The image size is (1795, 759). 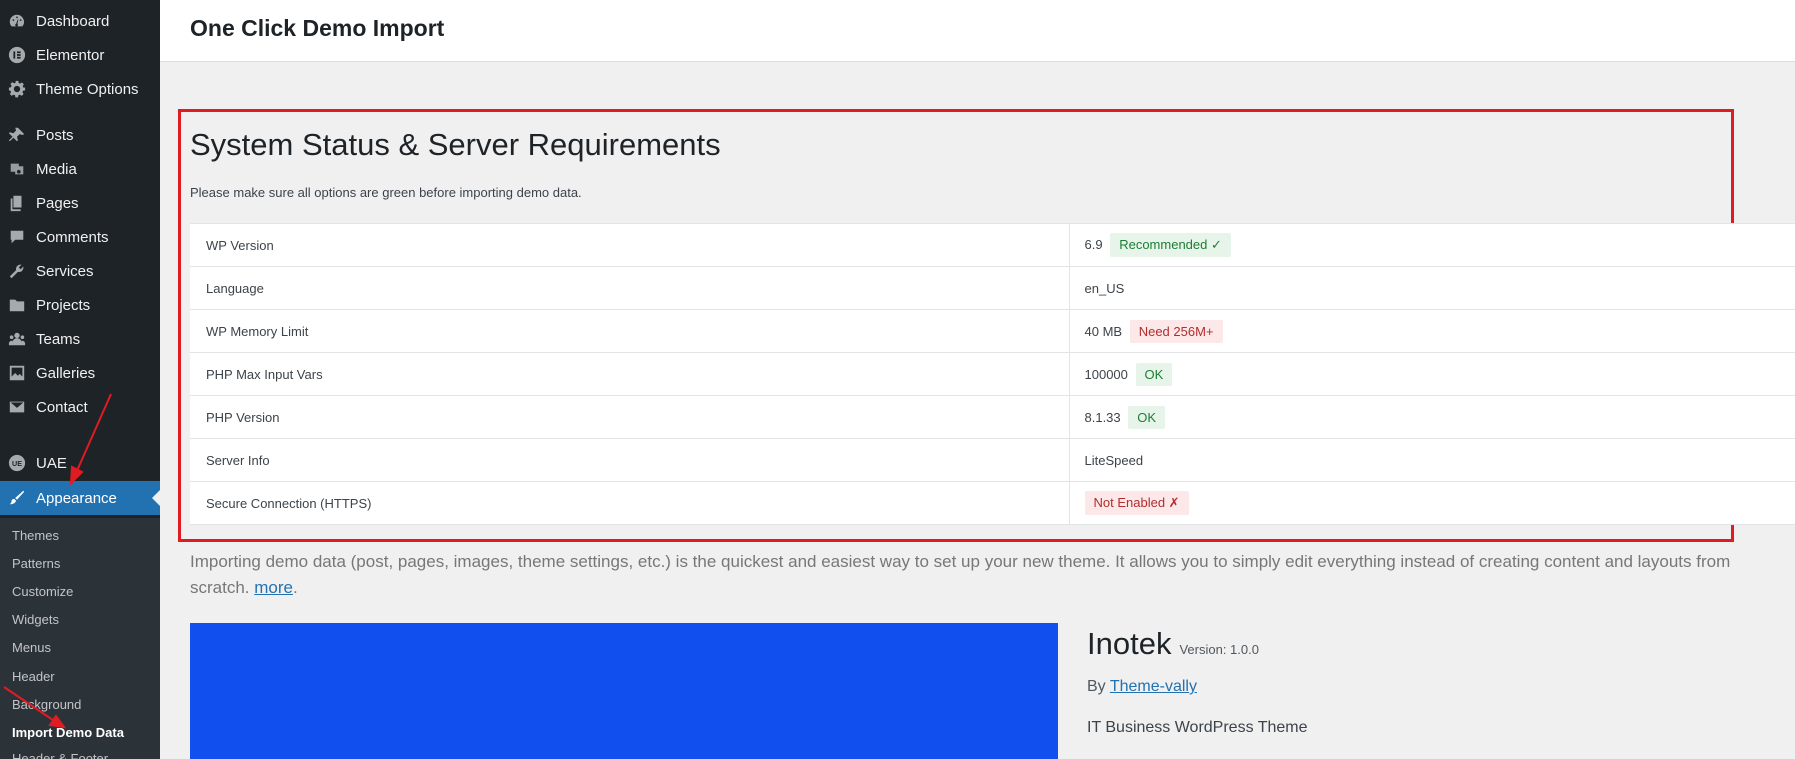 I want to click on sidebar-item-label: Appearance, so click(x=76, y=498).